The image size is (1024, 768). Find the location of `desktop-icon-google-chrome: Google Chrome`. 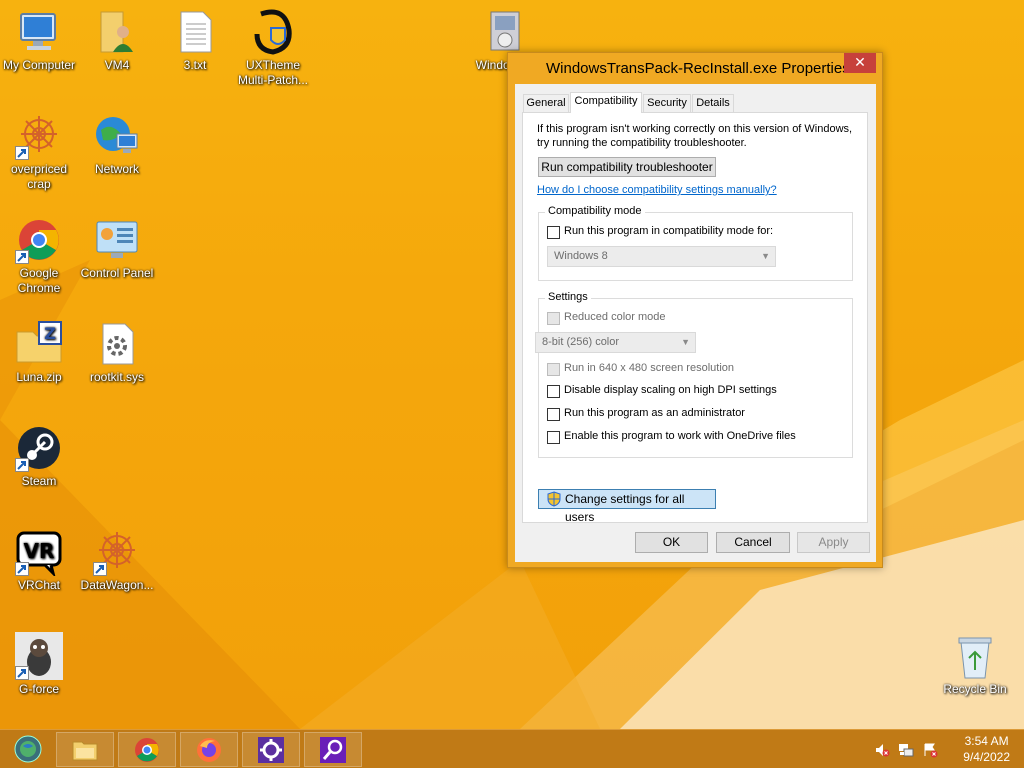

desktop-icon-google-chrome: Google Chrome is located at coordinates (39, 256).